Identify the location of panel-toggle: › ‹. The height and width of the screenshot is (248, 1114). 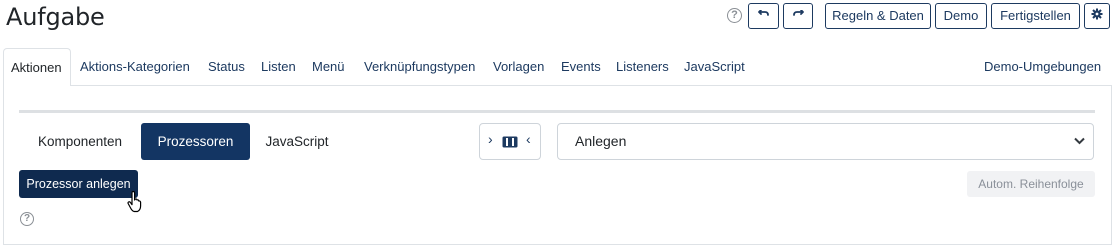
(510, 141).